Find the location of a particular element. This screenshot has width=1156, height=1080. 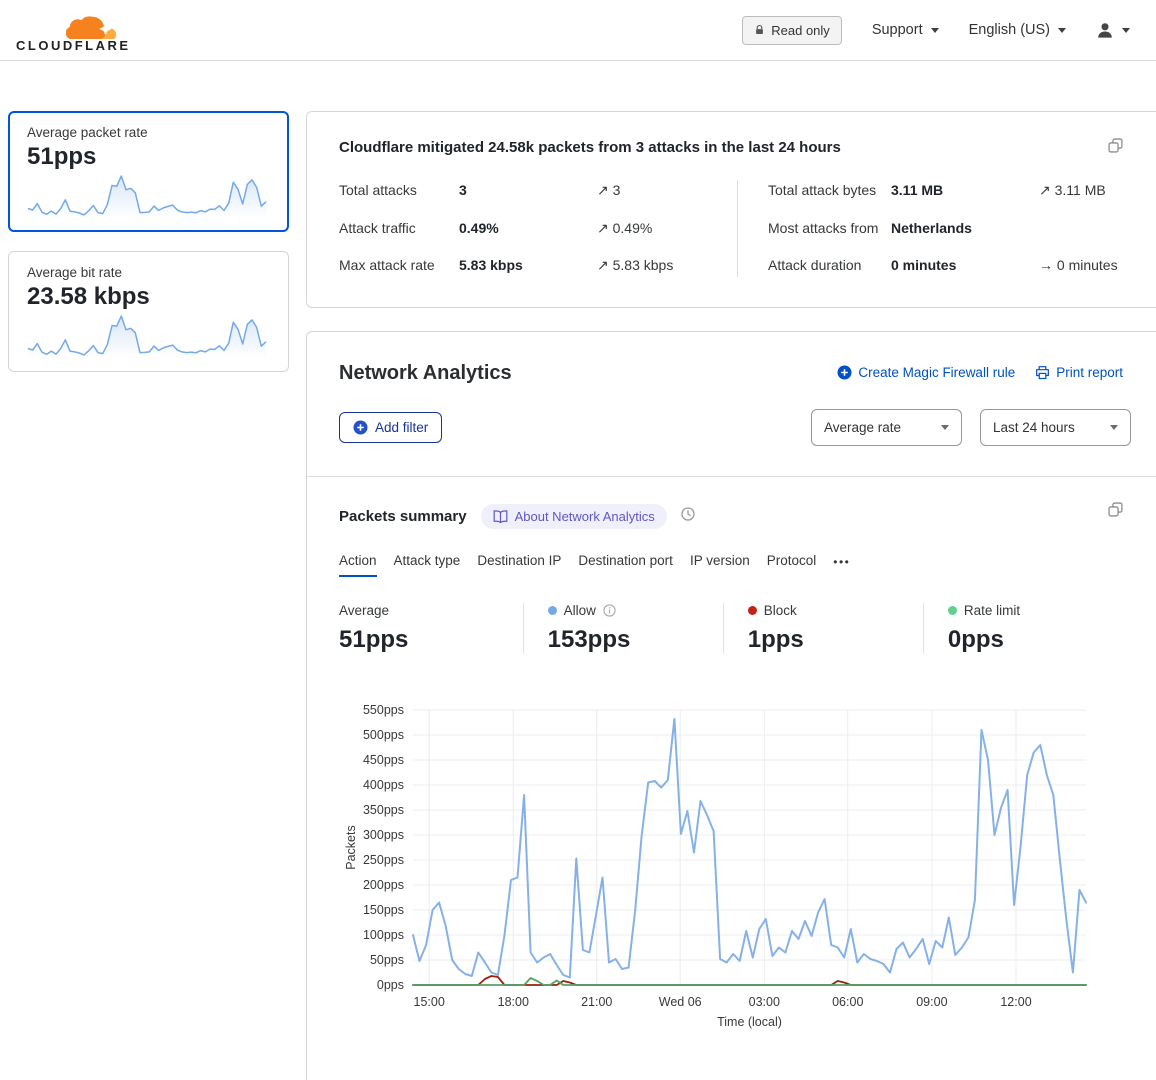

stat-delta is located at coordinates (1080, 229).